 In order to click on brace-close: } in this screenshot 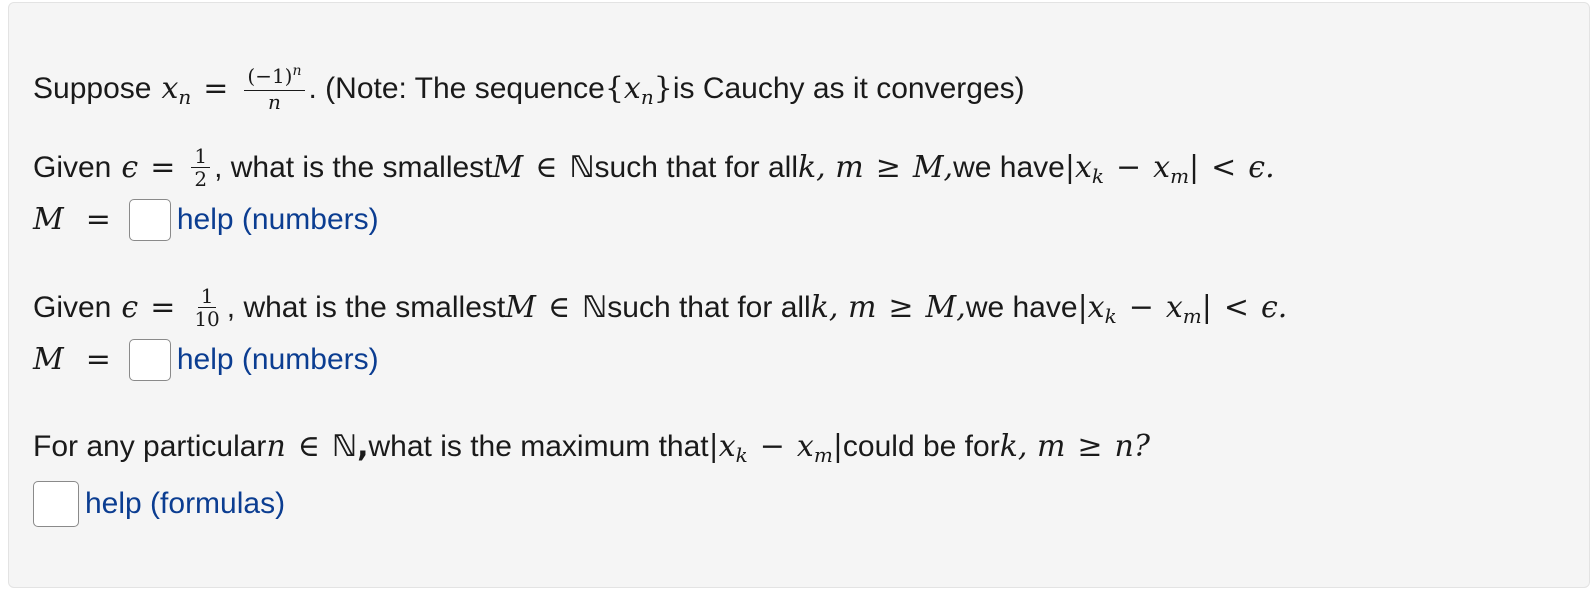, I will do `click(663, 88)`.